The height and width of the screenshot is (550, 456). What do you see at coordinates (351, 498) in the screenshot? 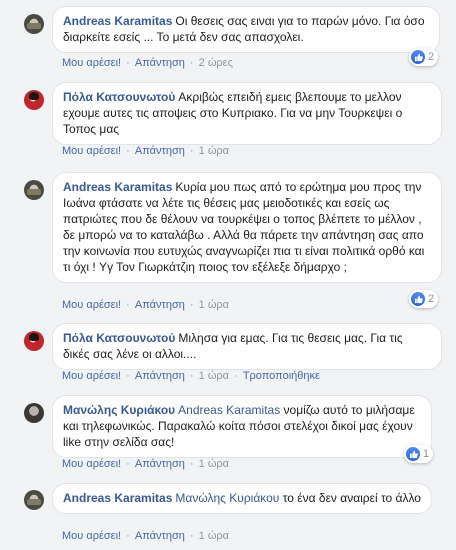
I see `comment-text: το ένα δεν αναιρεί το άλλο` at bounding box center [351, 498].